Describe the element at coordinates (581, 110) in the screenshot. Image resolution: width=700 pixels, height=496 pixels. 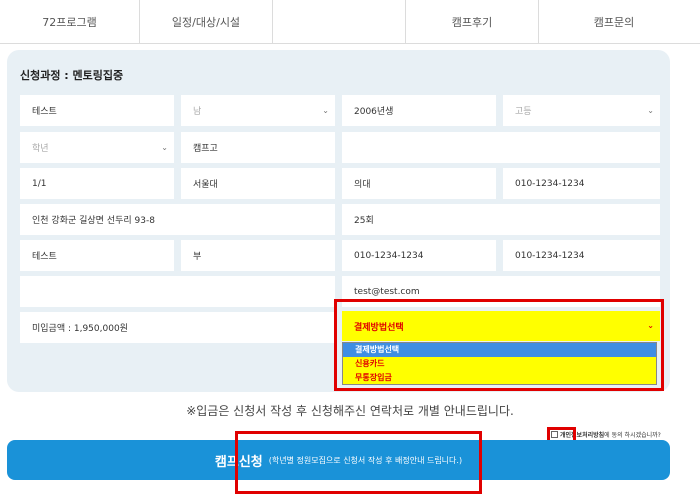
I see `school-level-select: 고등 ⌄` at that location.